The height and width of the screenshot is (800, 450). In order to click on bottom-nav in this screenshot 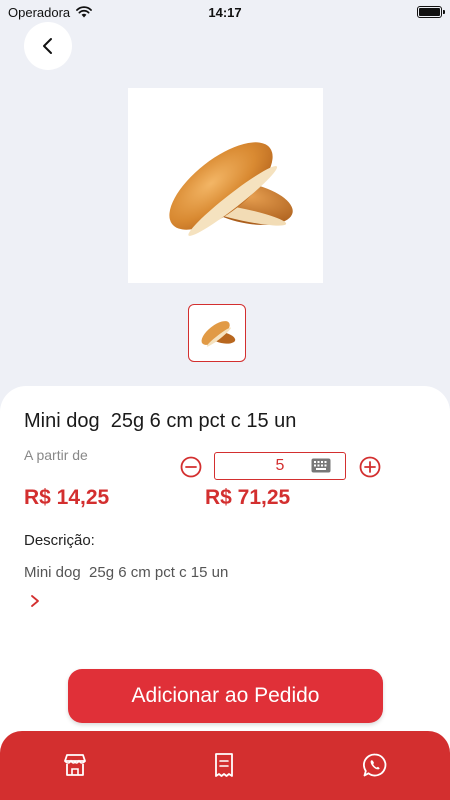, I will do `click(225, 765)`.